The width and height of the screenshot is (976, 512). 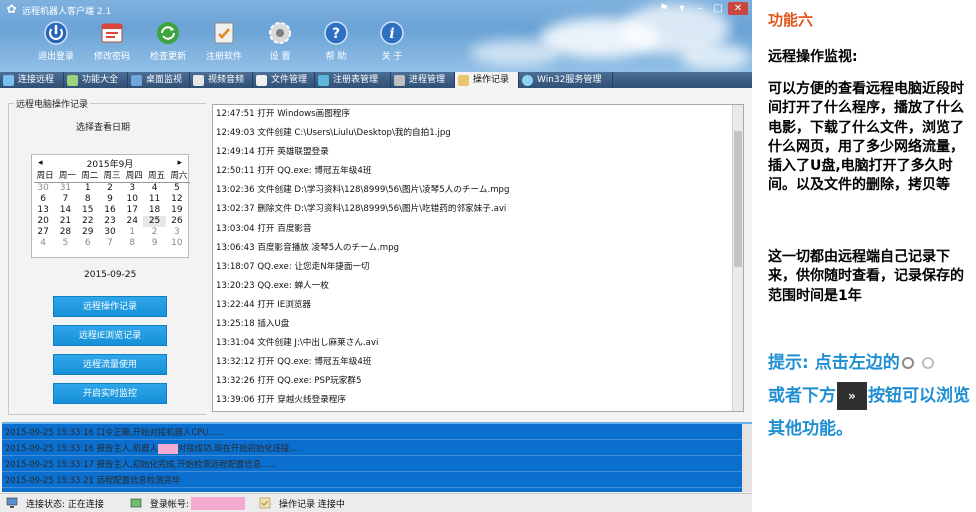 What do you see at coordinates (478, 343) in the screenshot?
I see `log-entry: 13:31:04 文件创建 J:\中出し麻莱さん.avi` at bounding box center [478, 343].